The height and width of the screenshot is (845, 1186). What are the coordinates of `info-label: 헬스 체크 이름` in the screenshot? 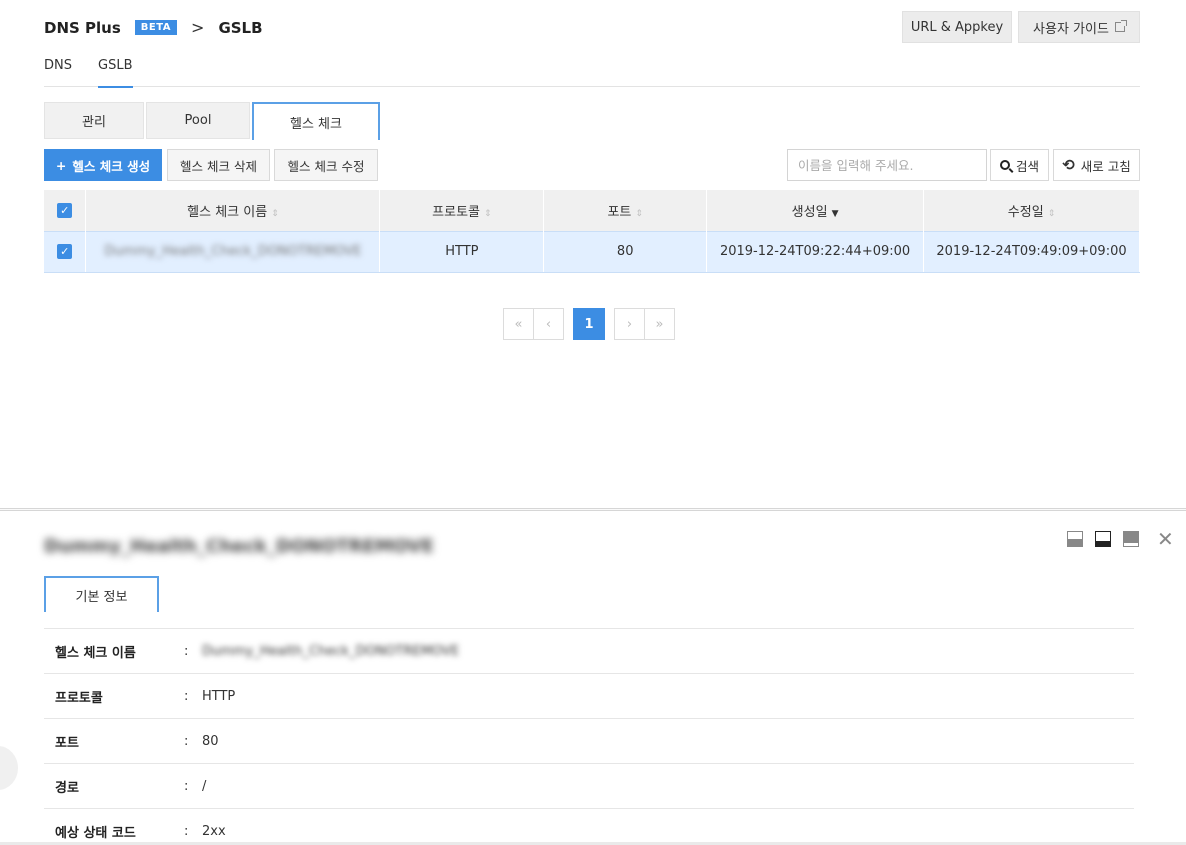 It's located at (95, 653).